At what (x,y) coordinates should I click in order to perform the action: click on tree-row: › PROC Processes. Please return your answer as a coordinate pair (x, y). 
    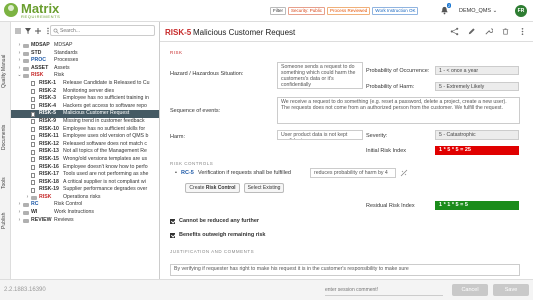
    Looking at the image, I should click on (85, 61).